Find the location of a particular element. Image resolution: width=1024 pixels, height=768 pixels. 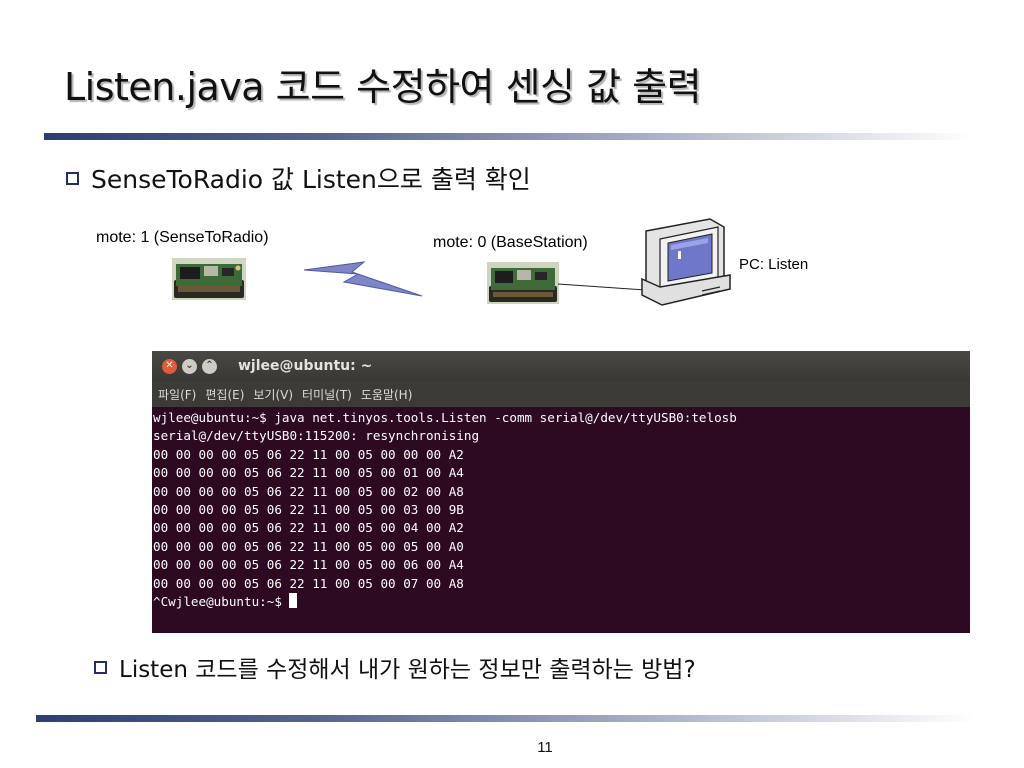

menu-terminal: 터미널(T) is located at coordinates (327, 394).